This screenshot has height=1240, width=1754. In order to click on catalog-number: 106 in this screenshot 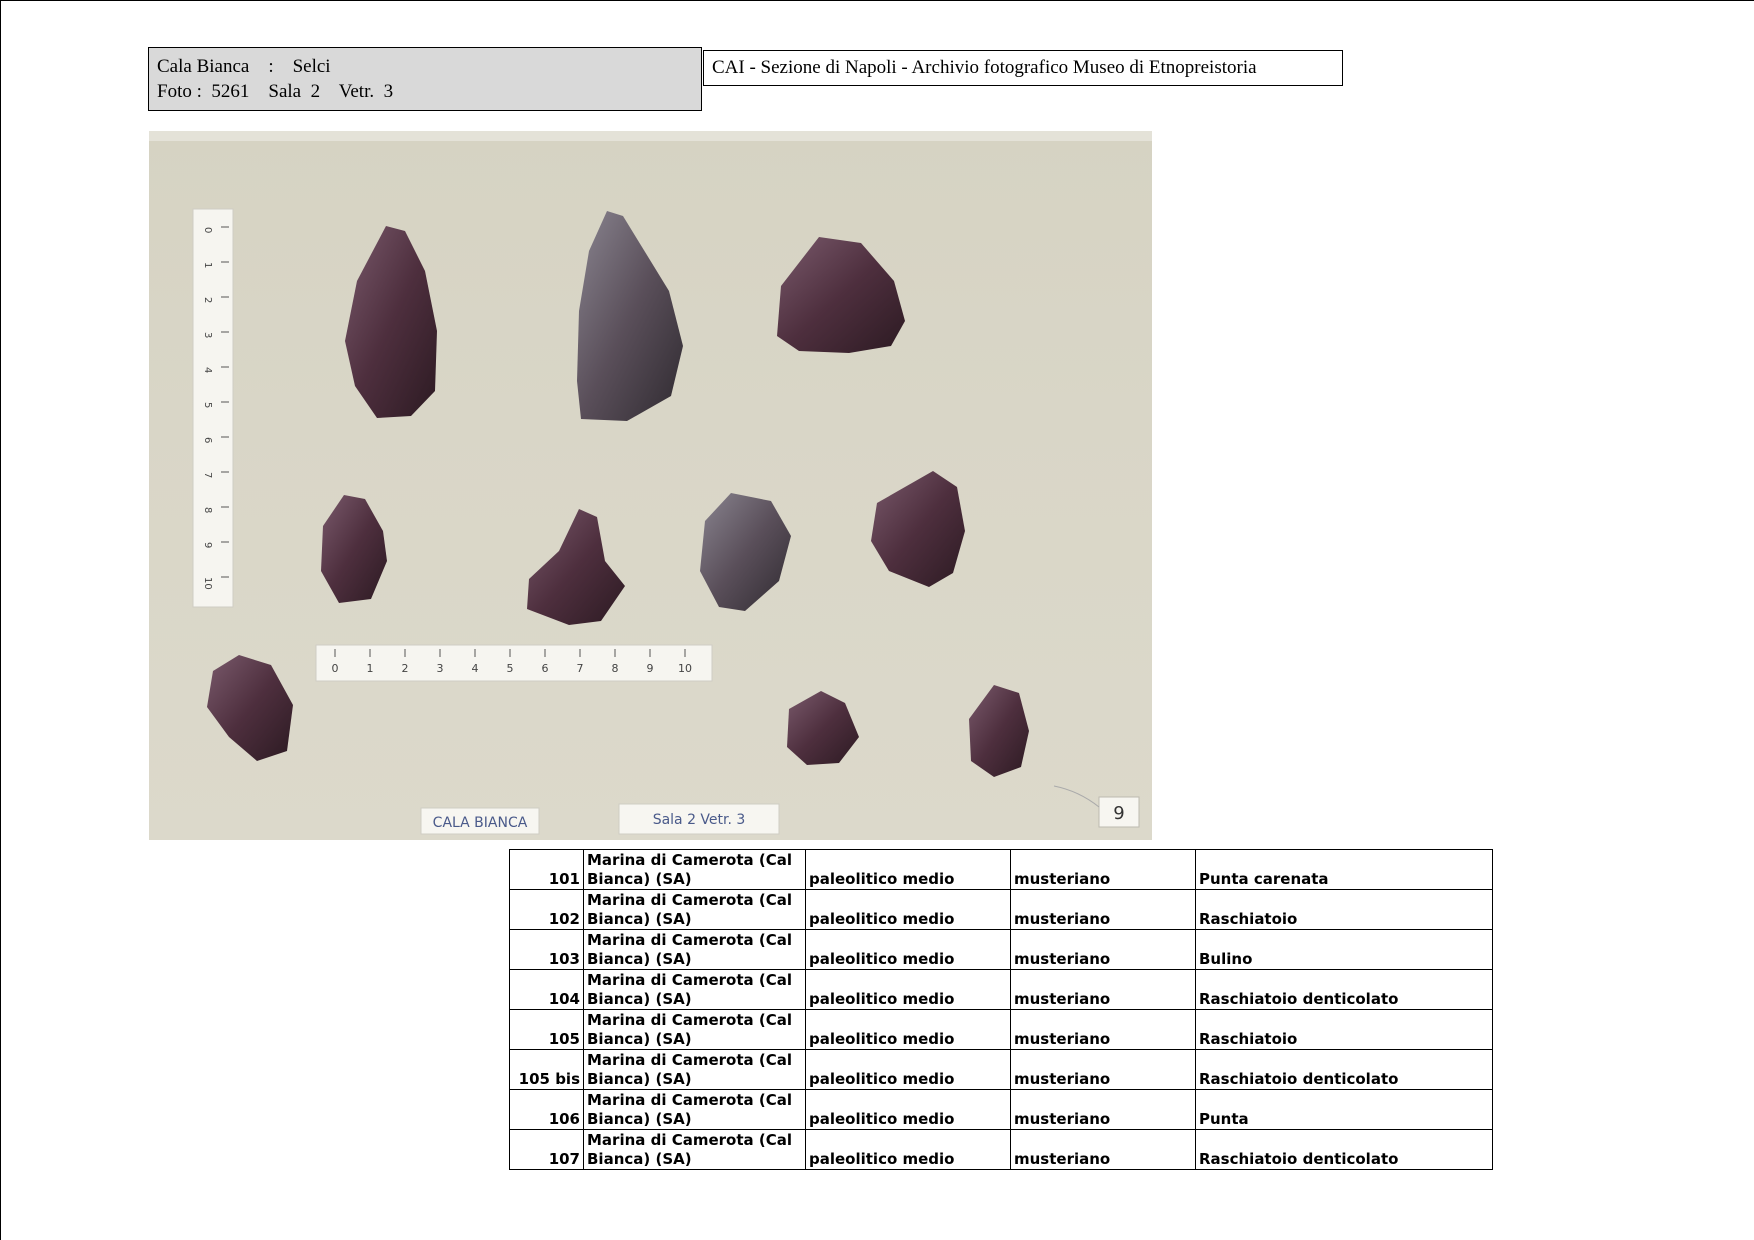, I will do `click(546, 1109)`.